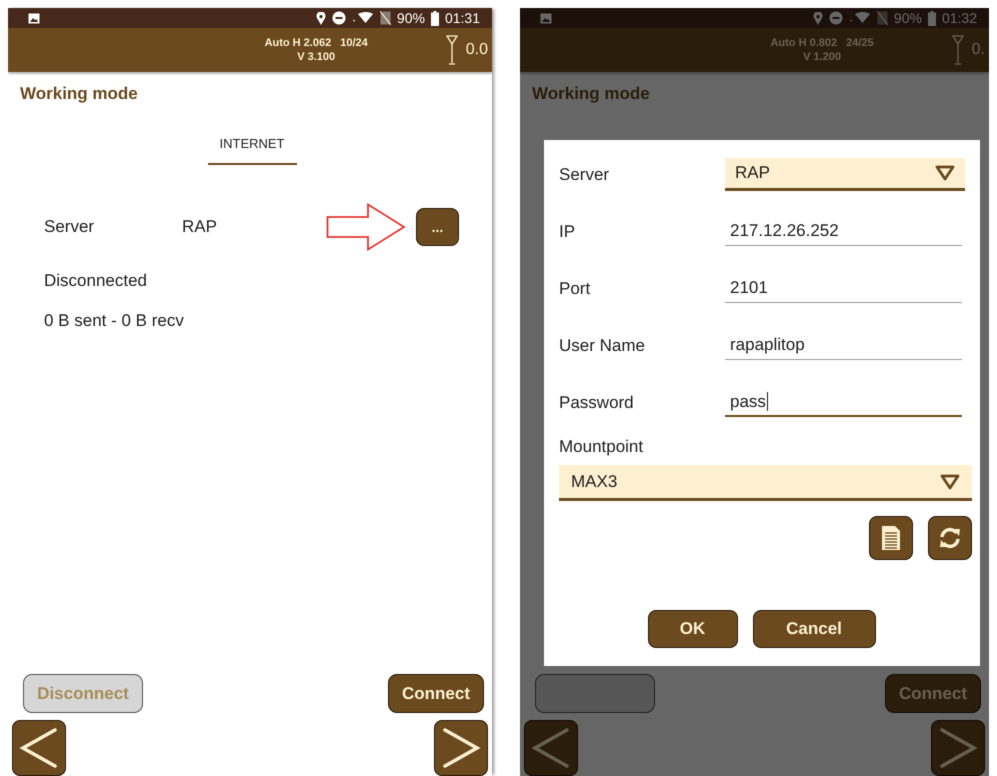 This screenshot has width=997, height=776. What do you see at coordinates (316, 57) in the screenshot?
I see `vertical-precision: V 3.100` at bounding box center [316, 57].